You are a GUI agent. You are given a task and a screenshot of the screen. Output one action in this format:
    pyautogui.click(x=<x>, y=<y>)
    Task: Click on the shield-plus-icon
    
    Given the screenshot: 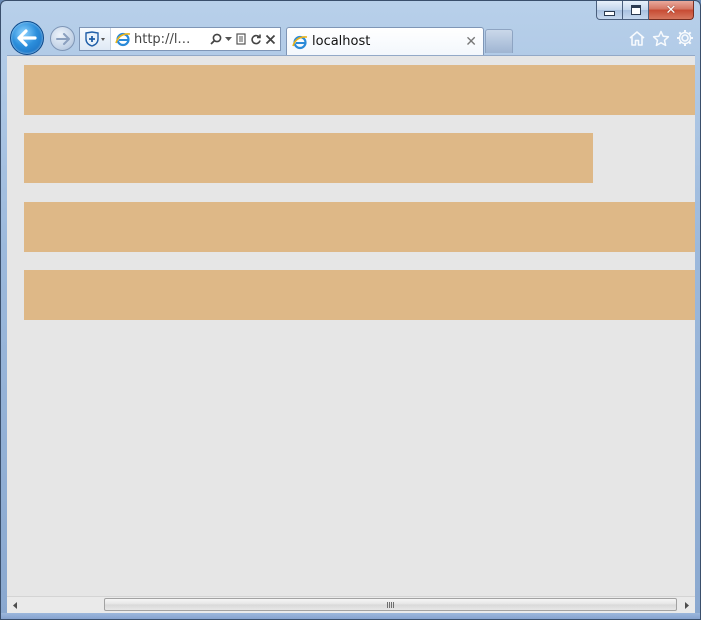 What is the action you would take?
    pyautogui.click(x=95, y=39)
    